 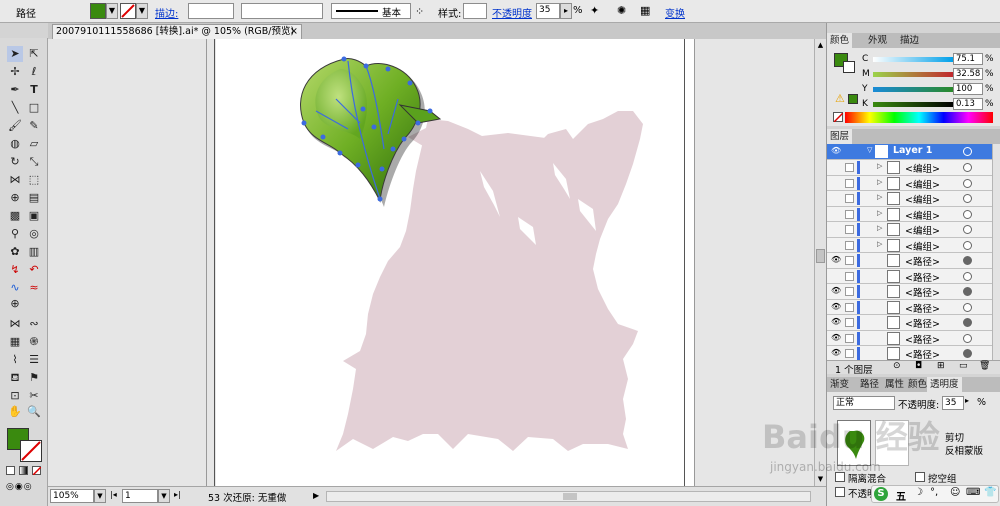 What do you see at coordinates (869, 150) in the screenshot?
I see `expand-triangle-icon: ▽` at bounding box center [869, 150].